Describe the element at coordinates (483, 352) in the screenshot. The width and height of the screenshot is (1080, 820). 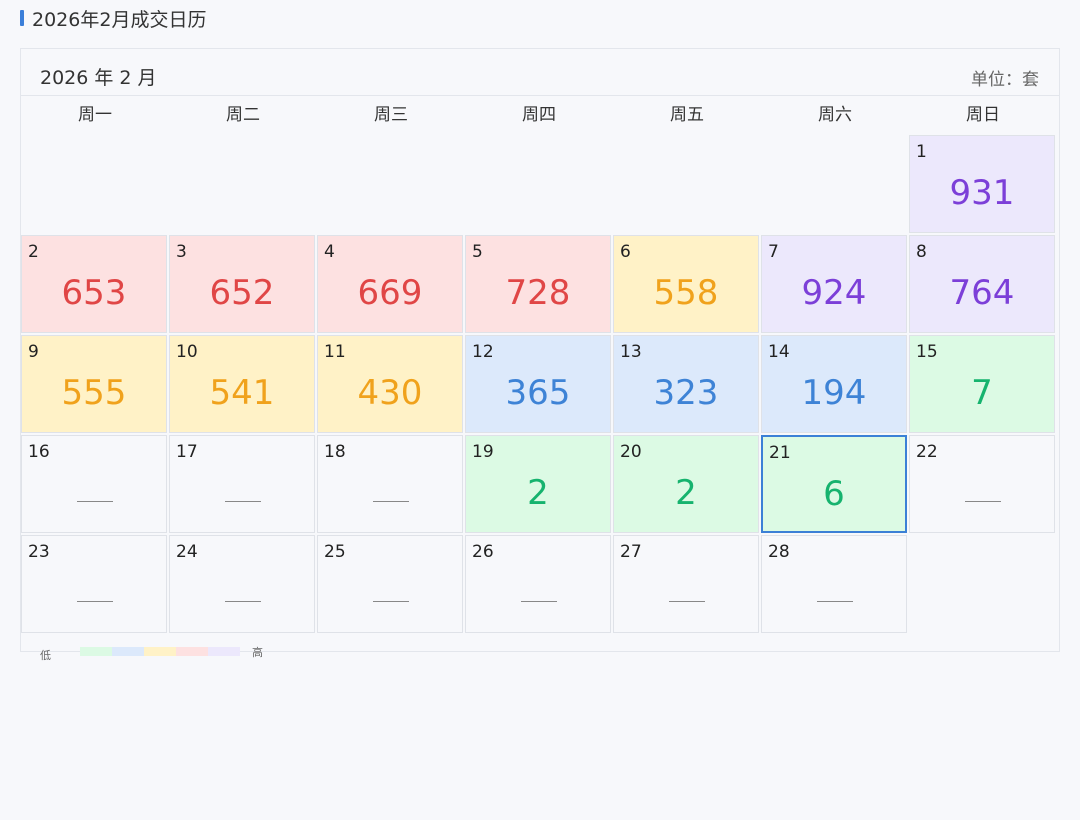
I see `day-number: 12` at that location.